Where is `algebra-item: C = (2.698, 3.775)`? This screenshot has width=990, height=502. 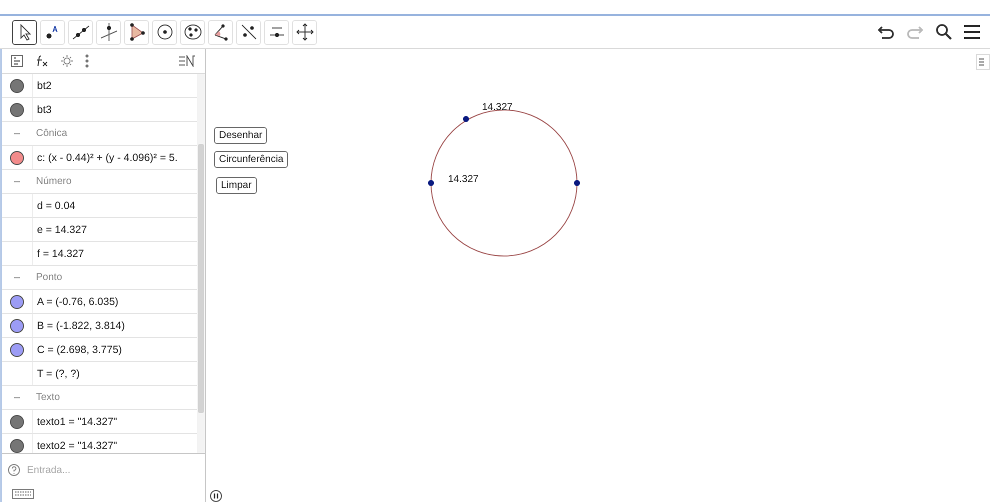 algebra-item: C = (2.698, 3.775) is located at coordinates (77, 350).